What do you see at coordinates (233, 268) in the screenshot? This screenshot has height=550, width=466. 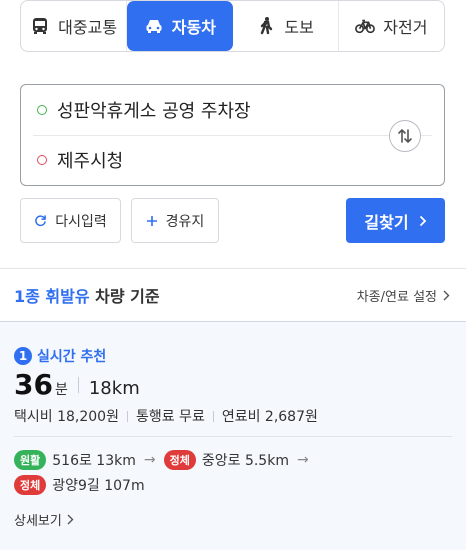 I see `section-divider` at bounding box center [233, 268].